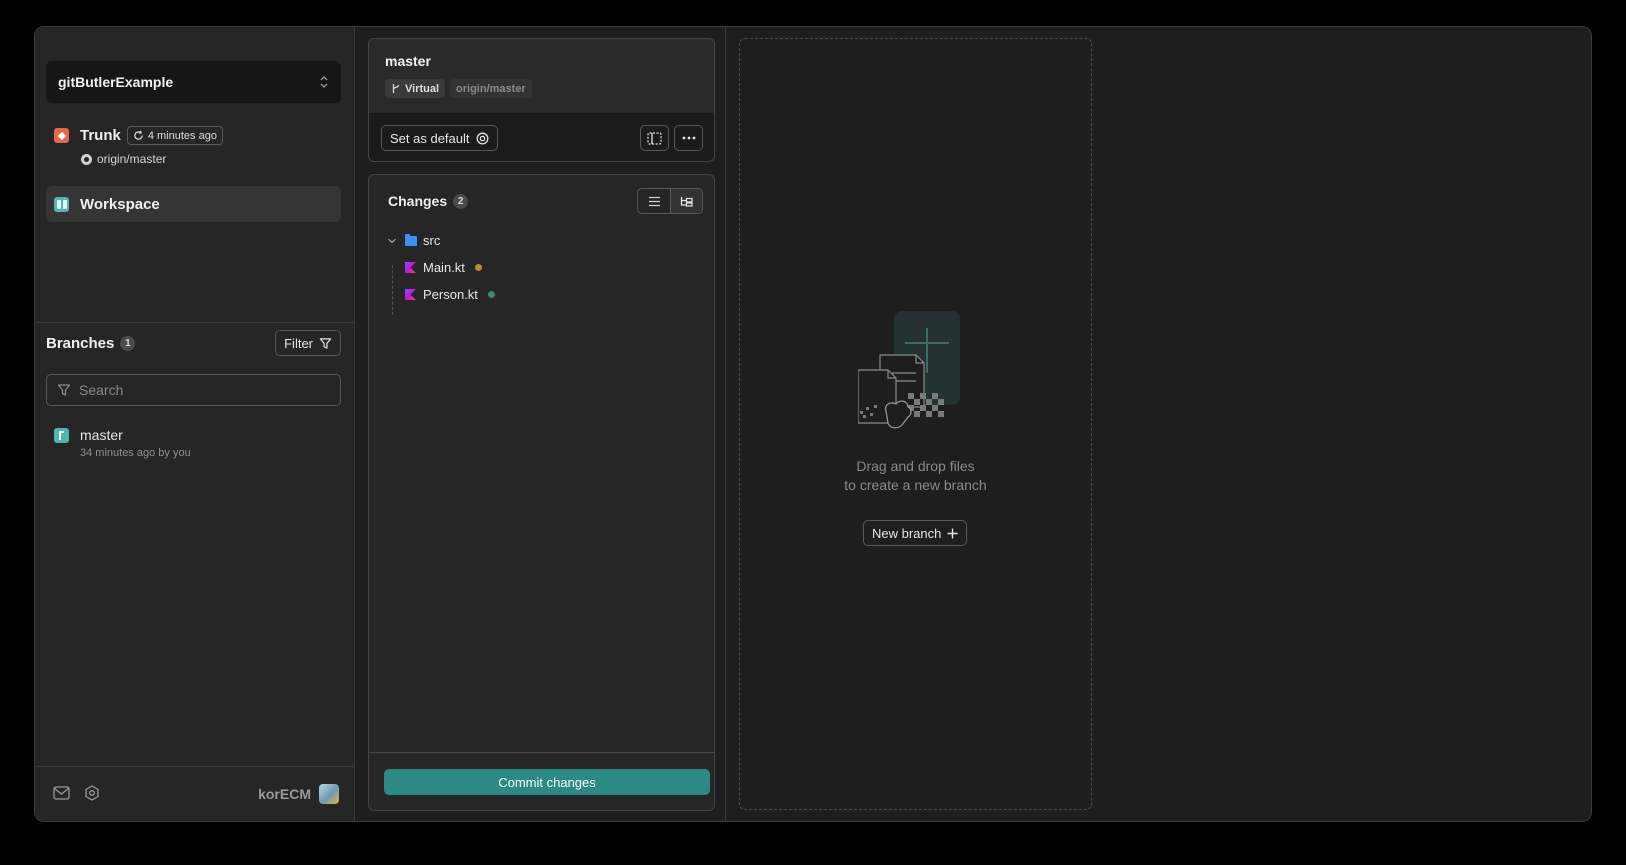 The image size is (1626, 865). I want to click on search-input, so click(199, 390).